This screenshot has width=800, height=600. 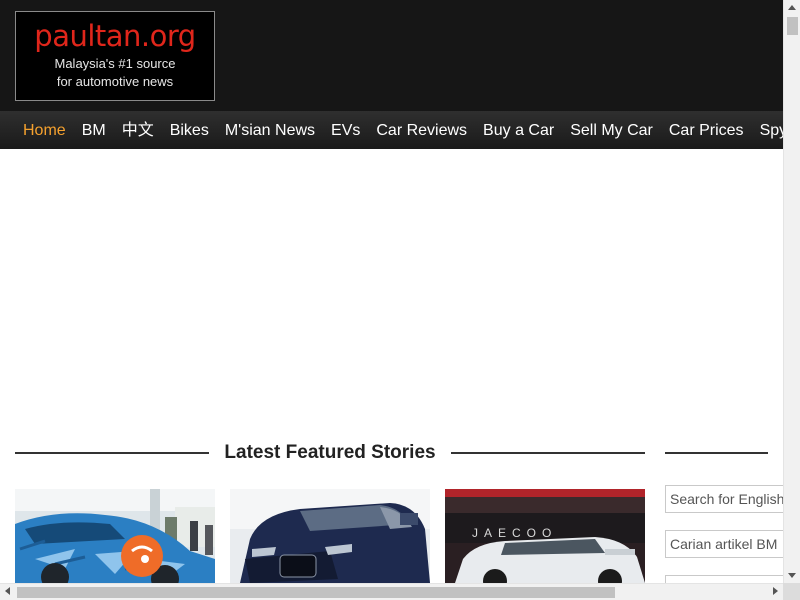 I want to click on section-rule-left, so click(x=112, y=453).